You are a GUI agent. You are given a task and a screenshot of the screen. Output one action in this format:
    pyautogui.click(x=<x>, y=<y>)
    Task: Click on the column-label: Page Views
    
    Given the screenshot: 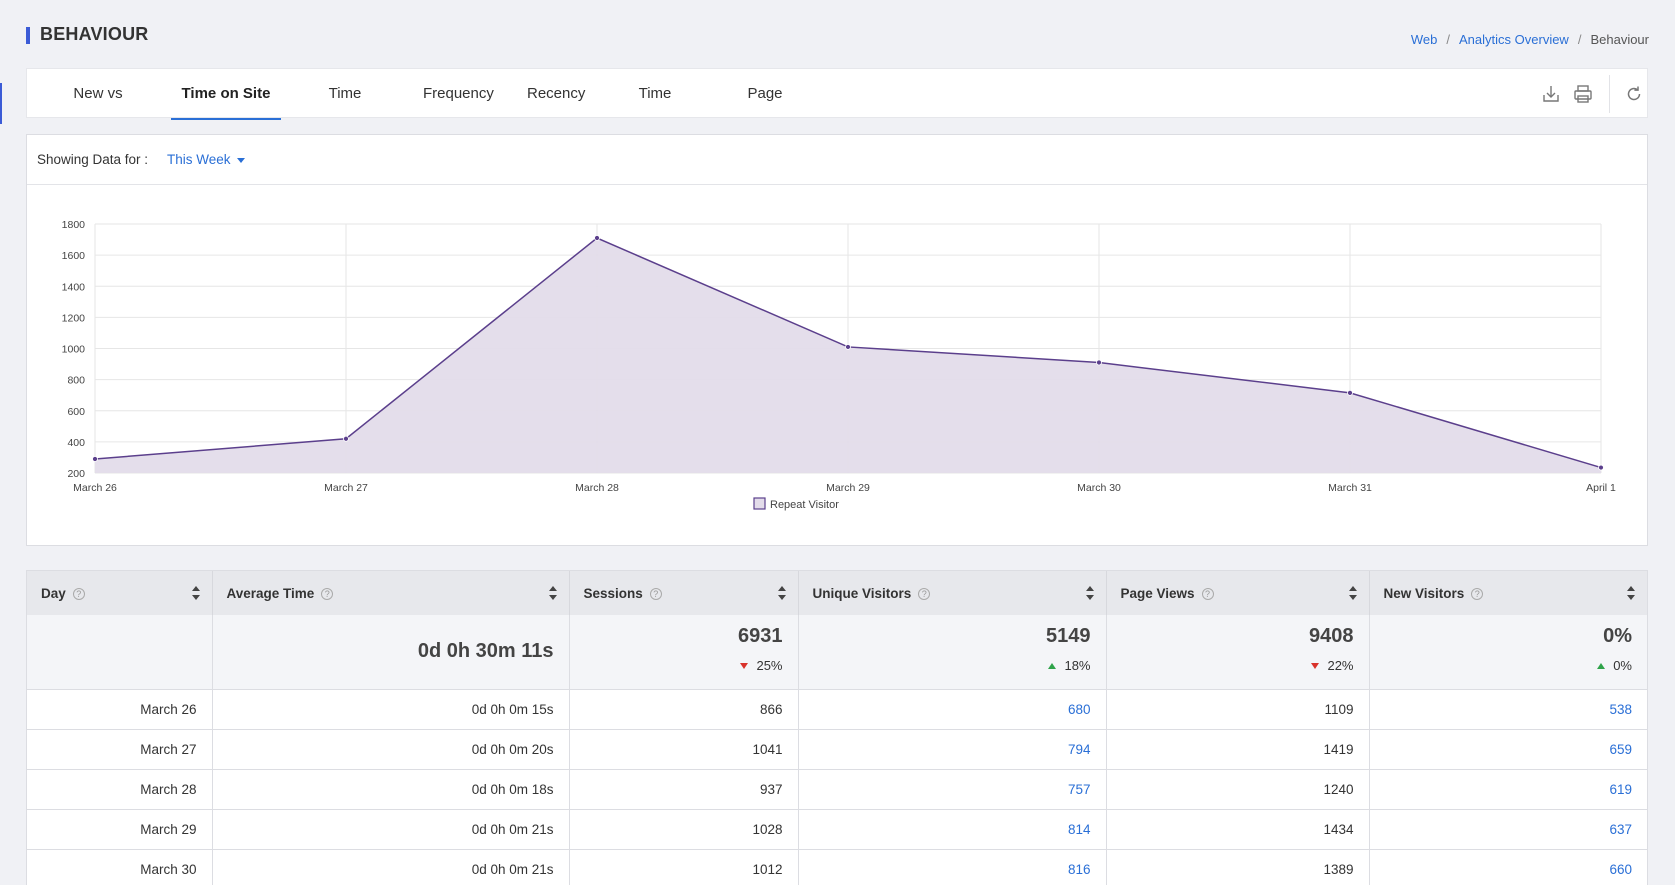 What is the action you would take?
    pyautogui.click(x=1157, y=593)
    